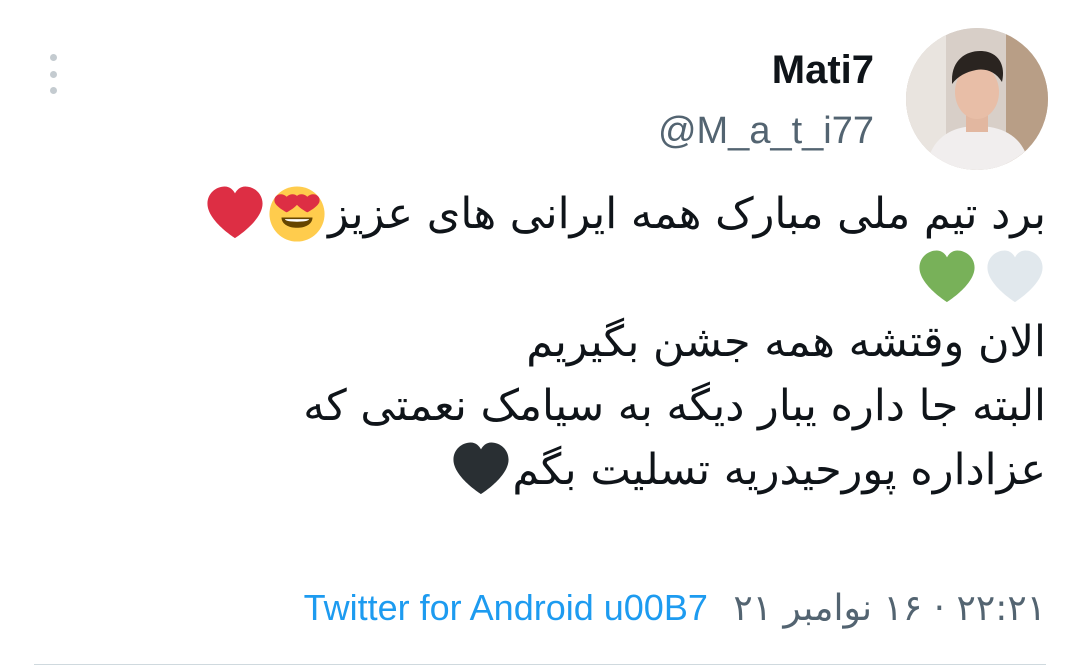  What do you see at coordinates (786, 342) in the screenshot?
I see `tweet-line-text: الان وقتشه همه جشن بگیریم` at bounding box center [786, 342].